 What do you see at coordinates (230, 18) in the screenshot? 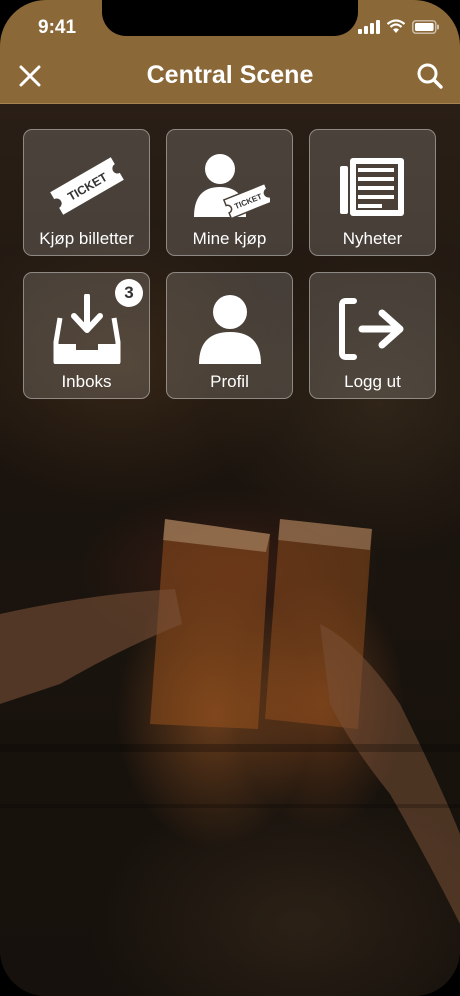
I see `notch` at bounding box center [230, 18].